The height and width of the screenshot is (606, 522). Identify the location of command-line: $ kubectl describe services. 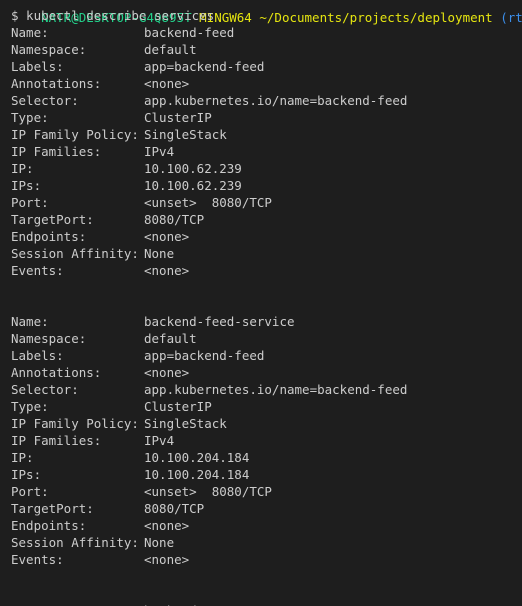
(113, 15).